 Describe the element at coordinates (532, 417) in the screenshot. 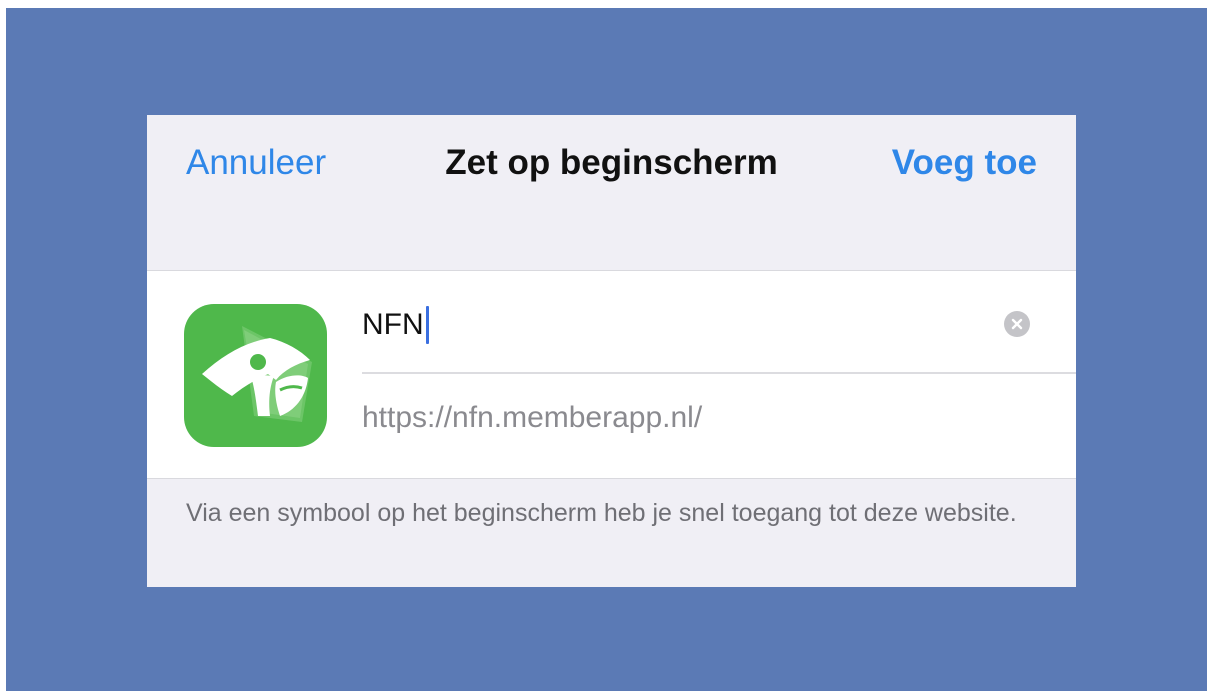

I see `url-label: https://nfn.memberapp.nl/` at that location.